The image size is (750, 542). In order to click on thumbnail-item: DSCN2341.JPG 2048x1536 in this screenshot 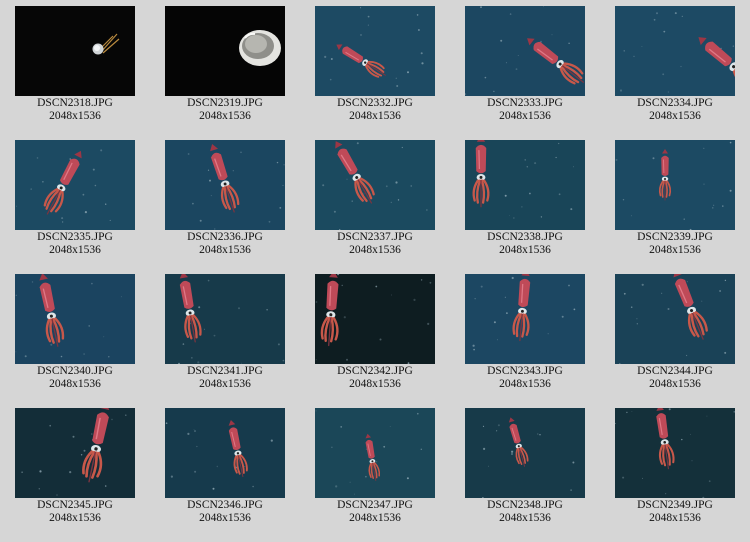, I will do `click(225, 341)`.